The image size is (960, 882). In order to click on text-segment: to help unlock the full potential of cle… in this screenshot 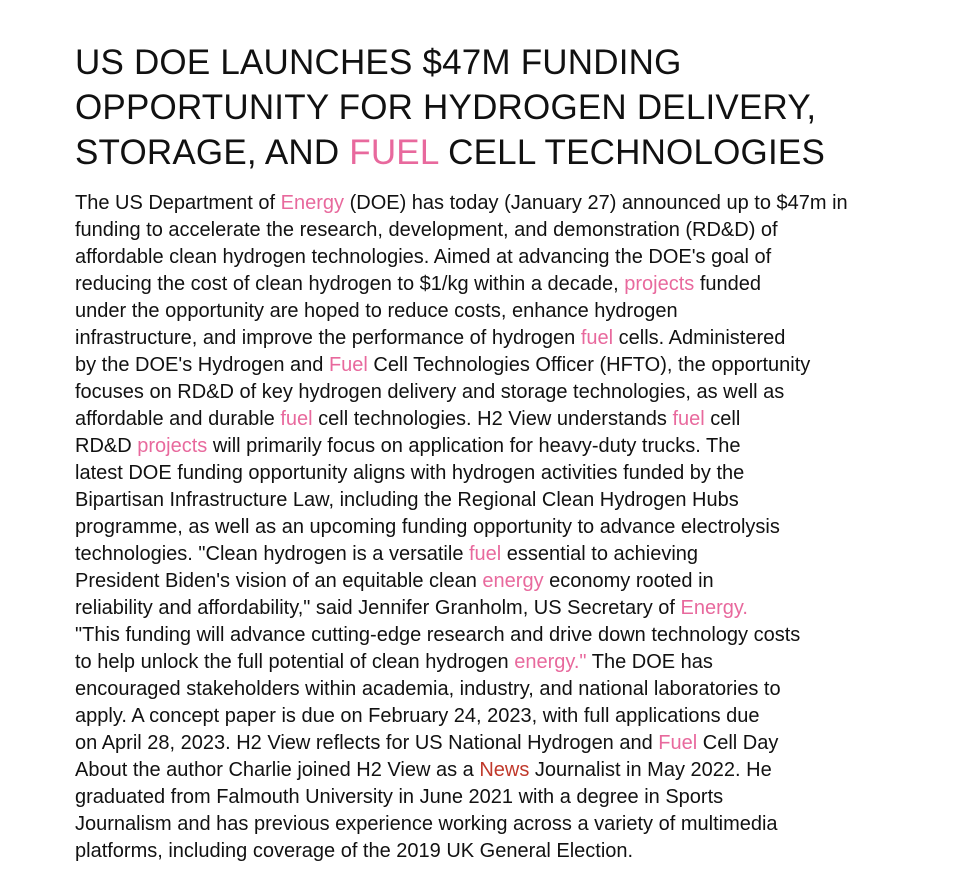, I will do `click(295, 662)`.